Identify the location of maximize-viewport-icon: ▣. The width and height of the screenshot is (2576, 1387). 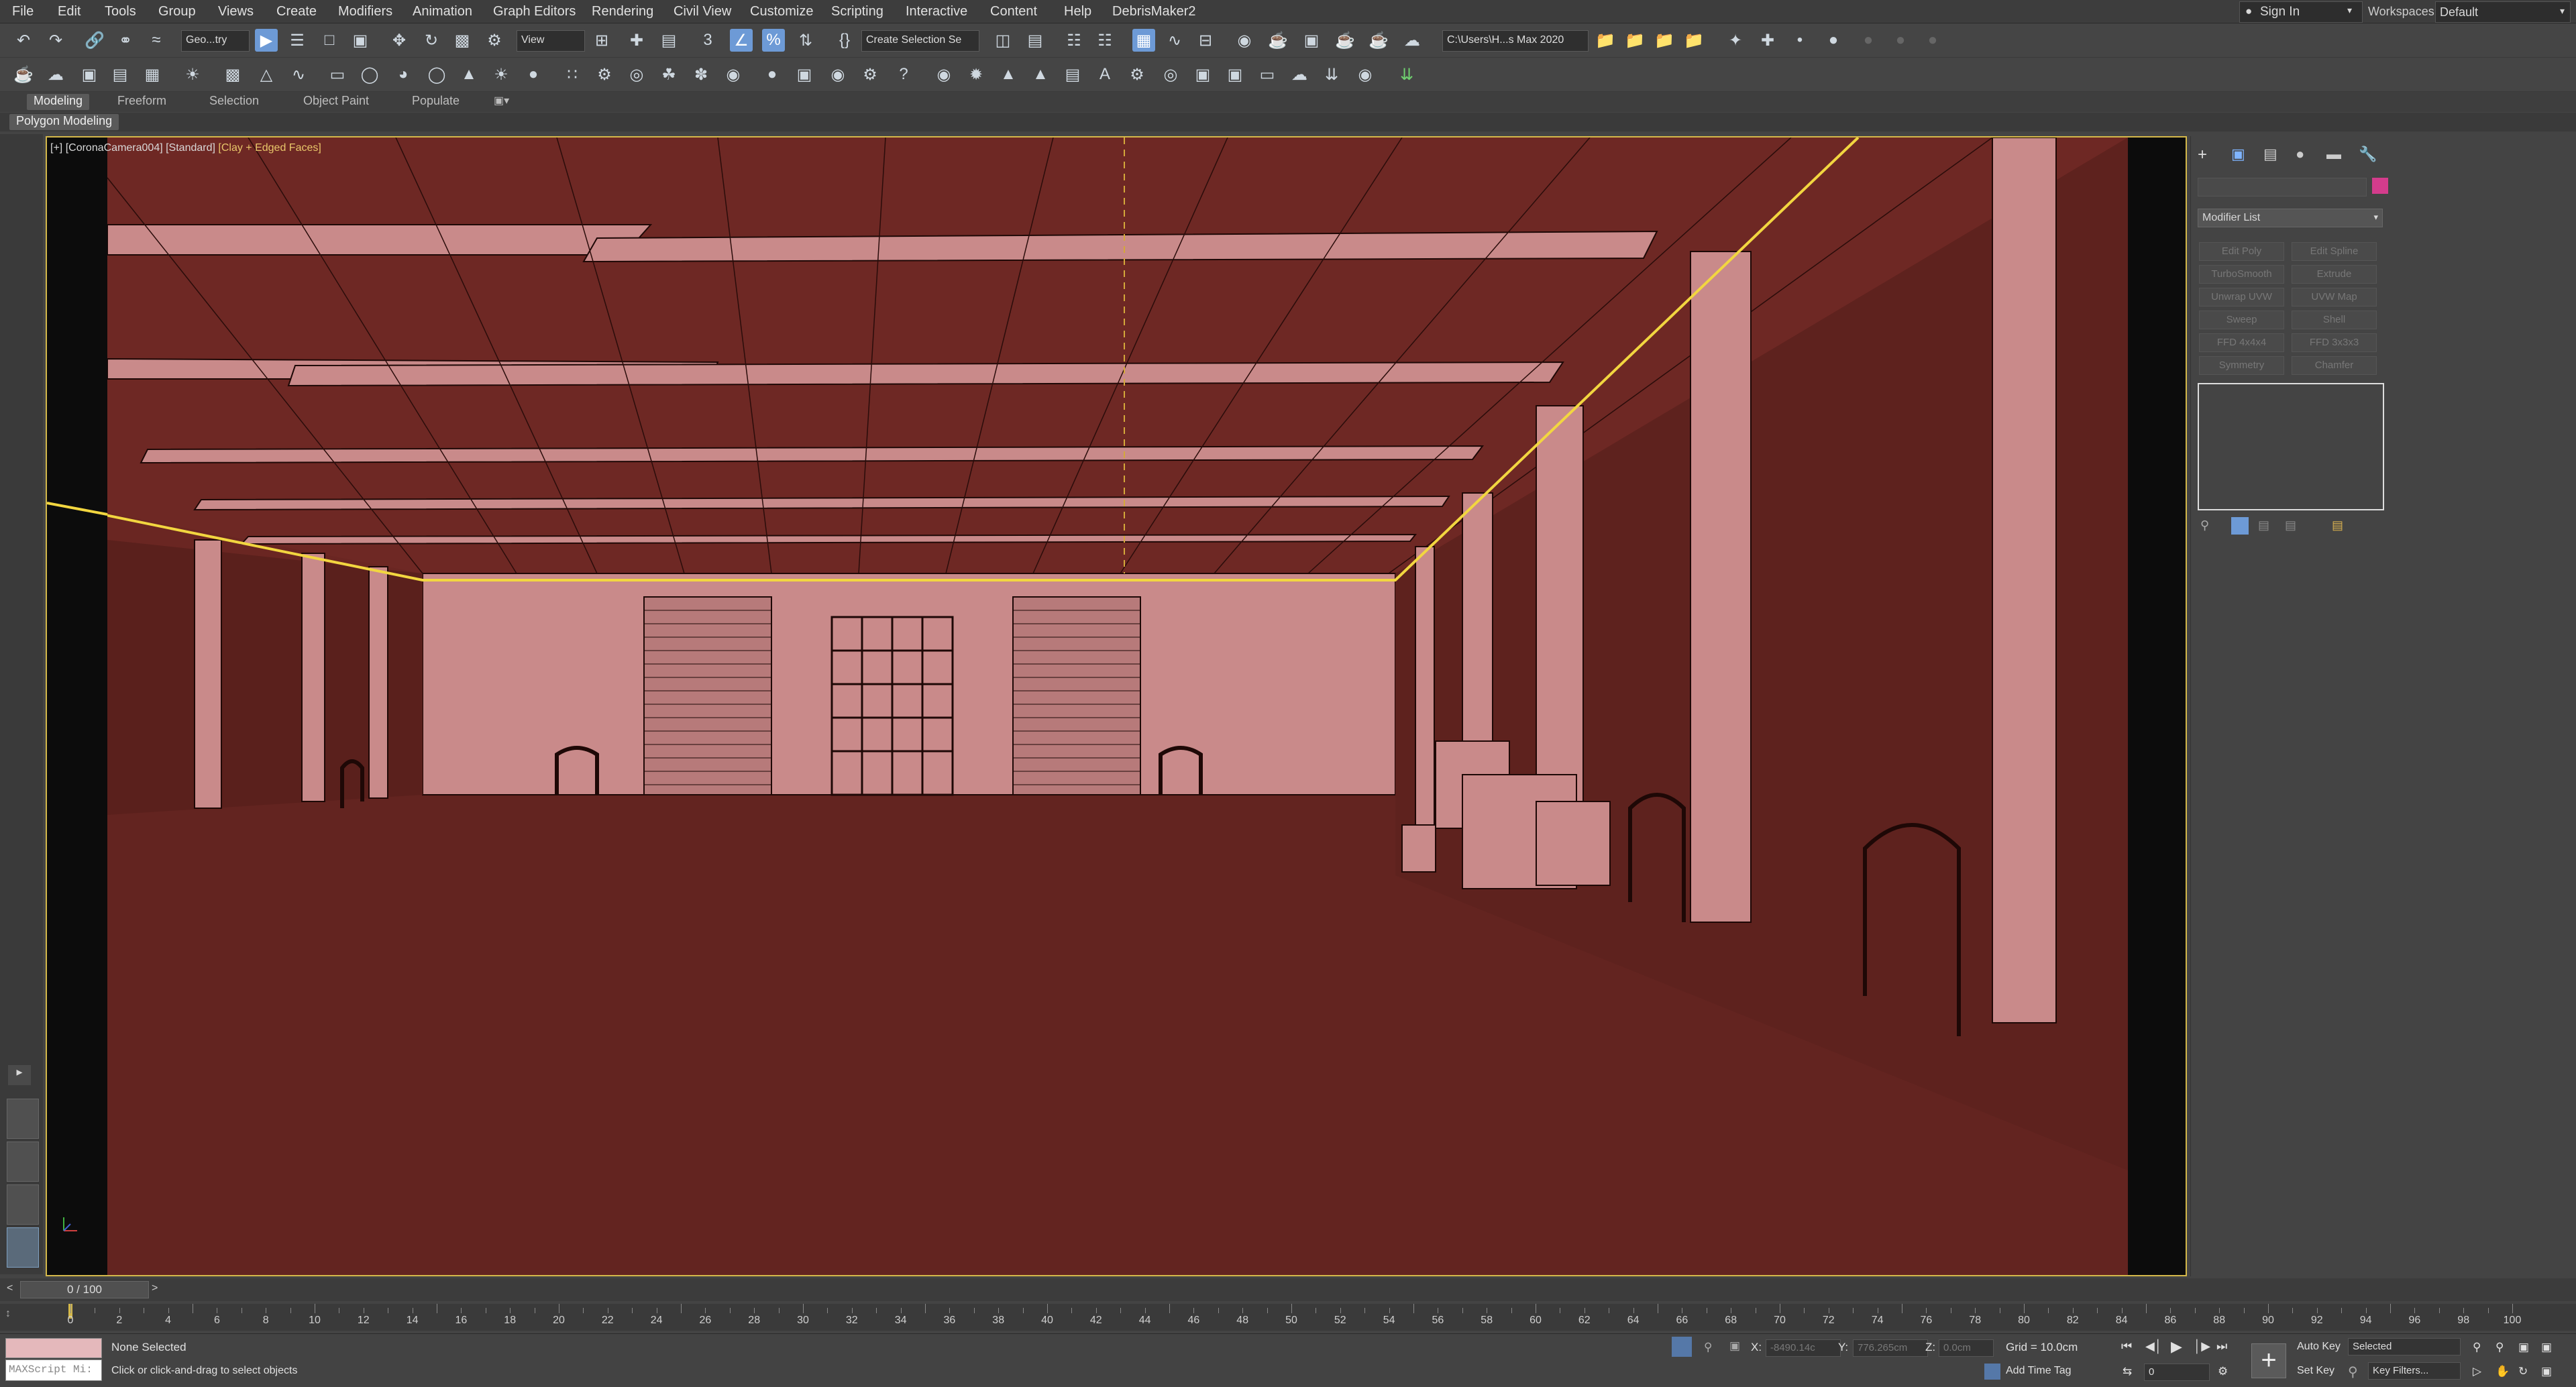
(2546, 1371).